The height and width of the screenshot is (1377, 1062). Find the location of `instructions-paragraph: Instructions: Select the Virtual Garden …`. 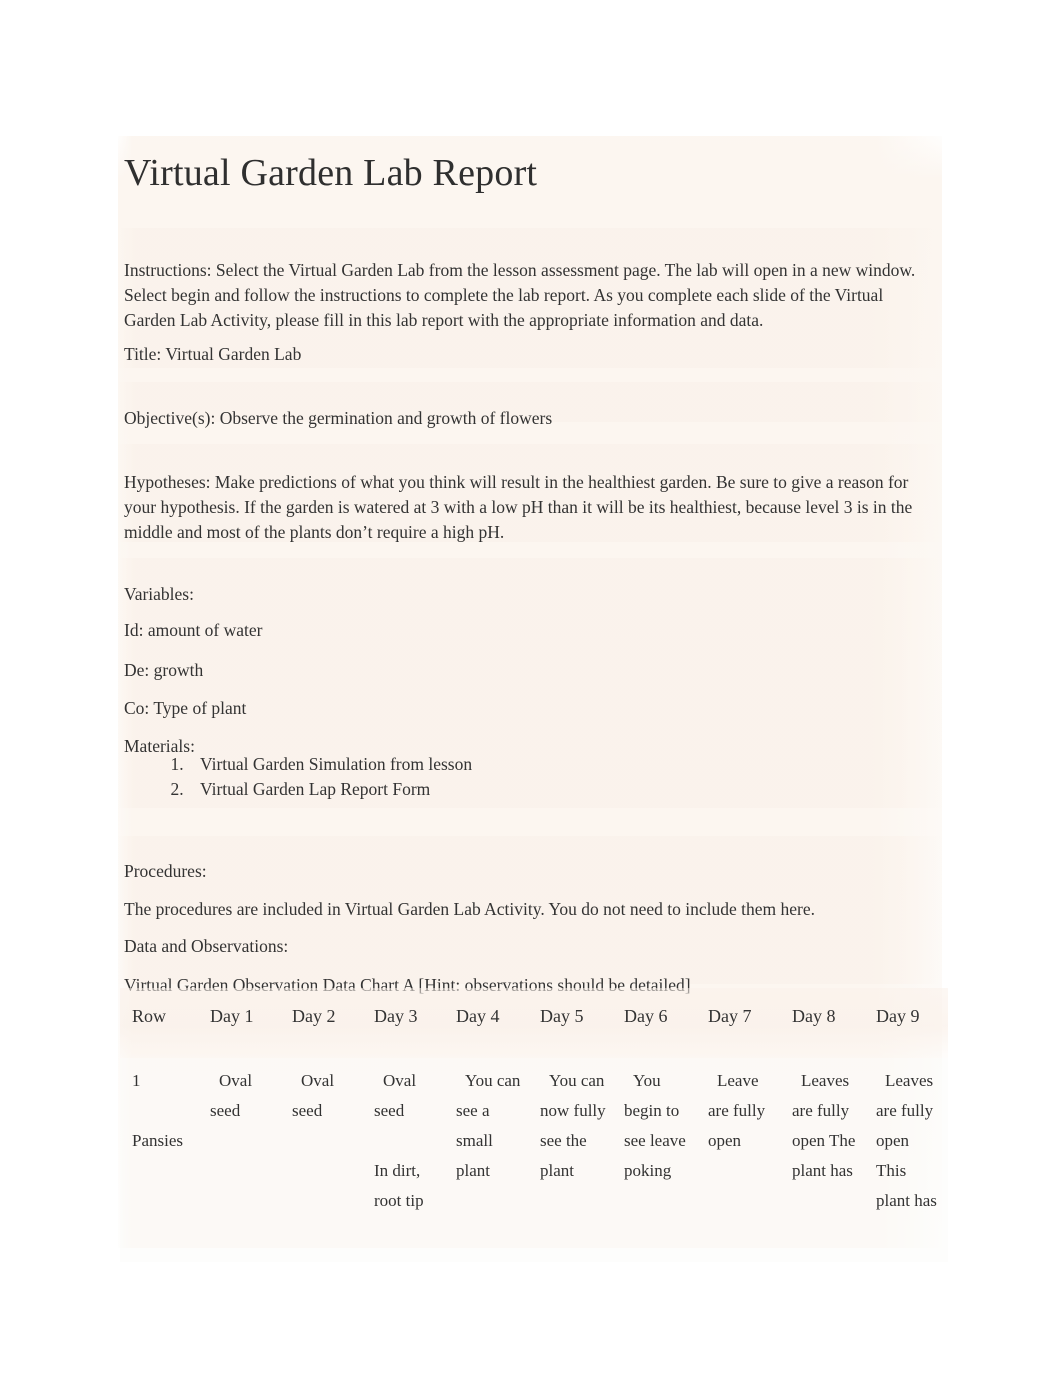

instructions-paragraph: Instructions: Select the Virtual Garden … is located at coordinates (520, 294).